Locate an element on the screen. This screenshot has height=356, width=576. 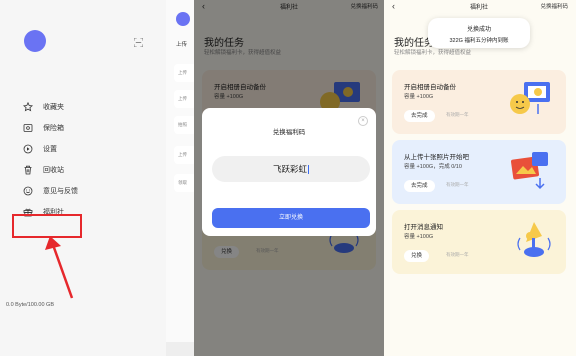
close-icon: × is located at coordinates (363, 121).